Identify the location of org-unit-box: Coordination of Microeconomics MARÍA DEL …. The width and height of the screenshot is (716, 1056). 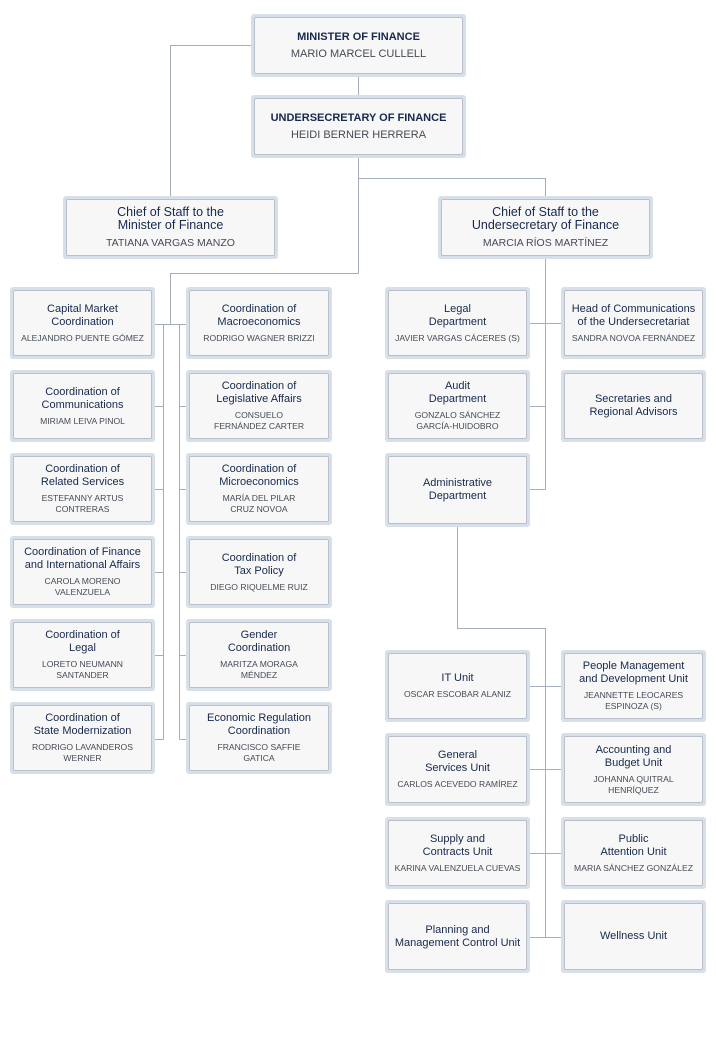
(259, 489).